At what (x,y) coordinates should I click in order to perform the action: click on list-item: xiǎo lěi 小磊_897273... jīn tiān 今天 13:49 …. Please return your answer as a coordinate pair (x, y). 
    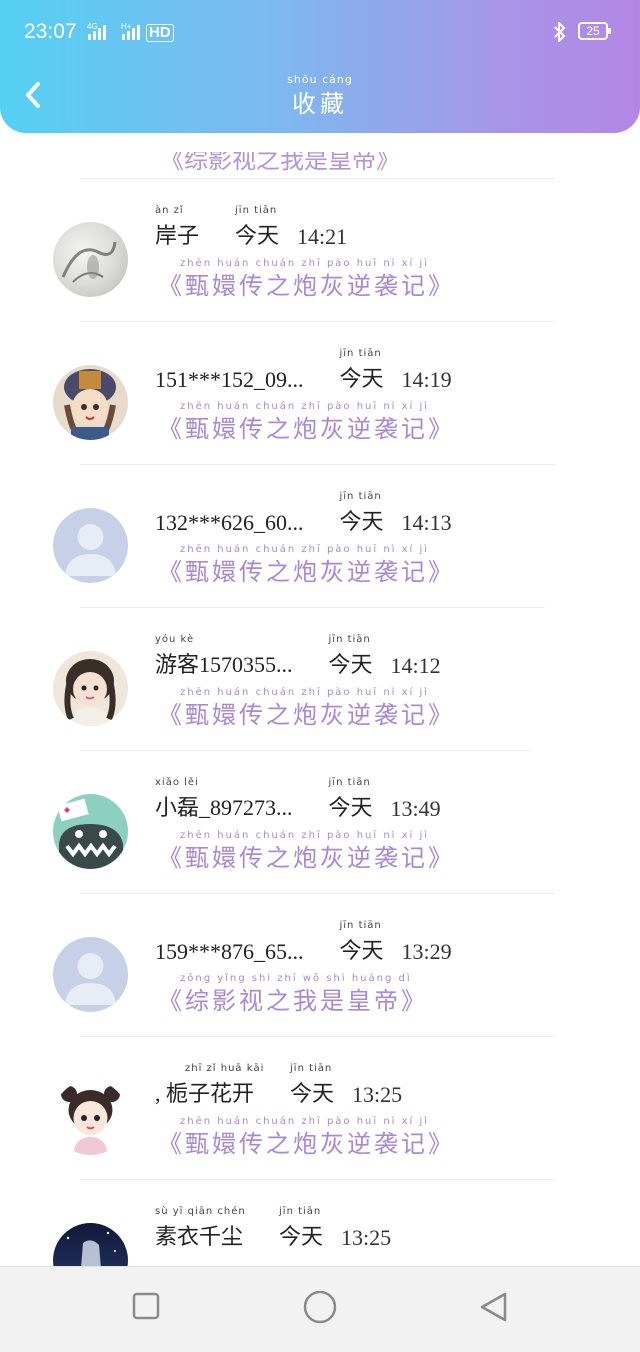
    Looking at the image, I should click on (320, 821).